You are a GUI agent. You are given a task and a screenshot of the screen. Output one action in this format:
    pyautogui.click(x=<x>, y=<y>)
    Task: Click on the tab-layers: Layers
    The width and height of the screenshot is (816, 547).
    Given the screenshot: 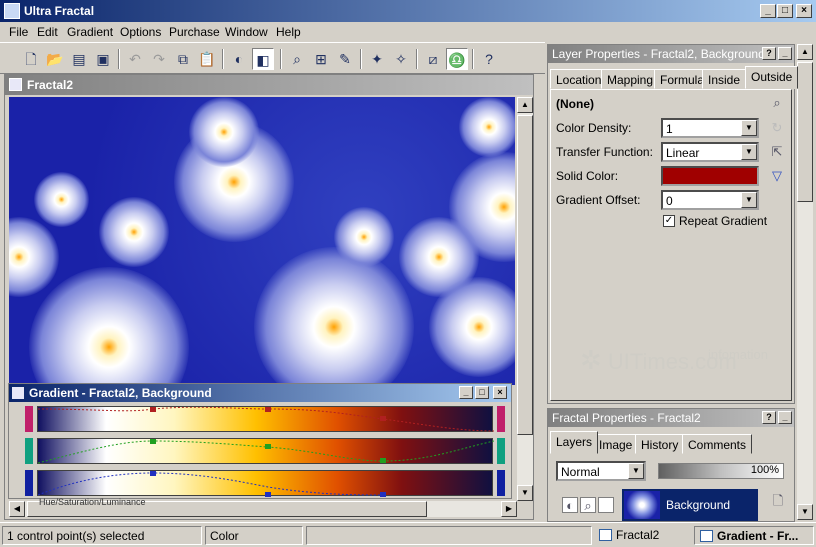 What is the action you would take?
    pyautogui.click(x=574, y=442)
    